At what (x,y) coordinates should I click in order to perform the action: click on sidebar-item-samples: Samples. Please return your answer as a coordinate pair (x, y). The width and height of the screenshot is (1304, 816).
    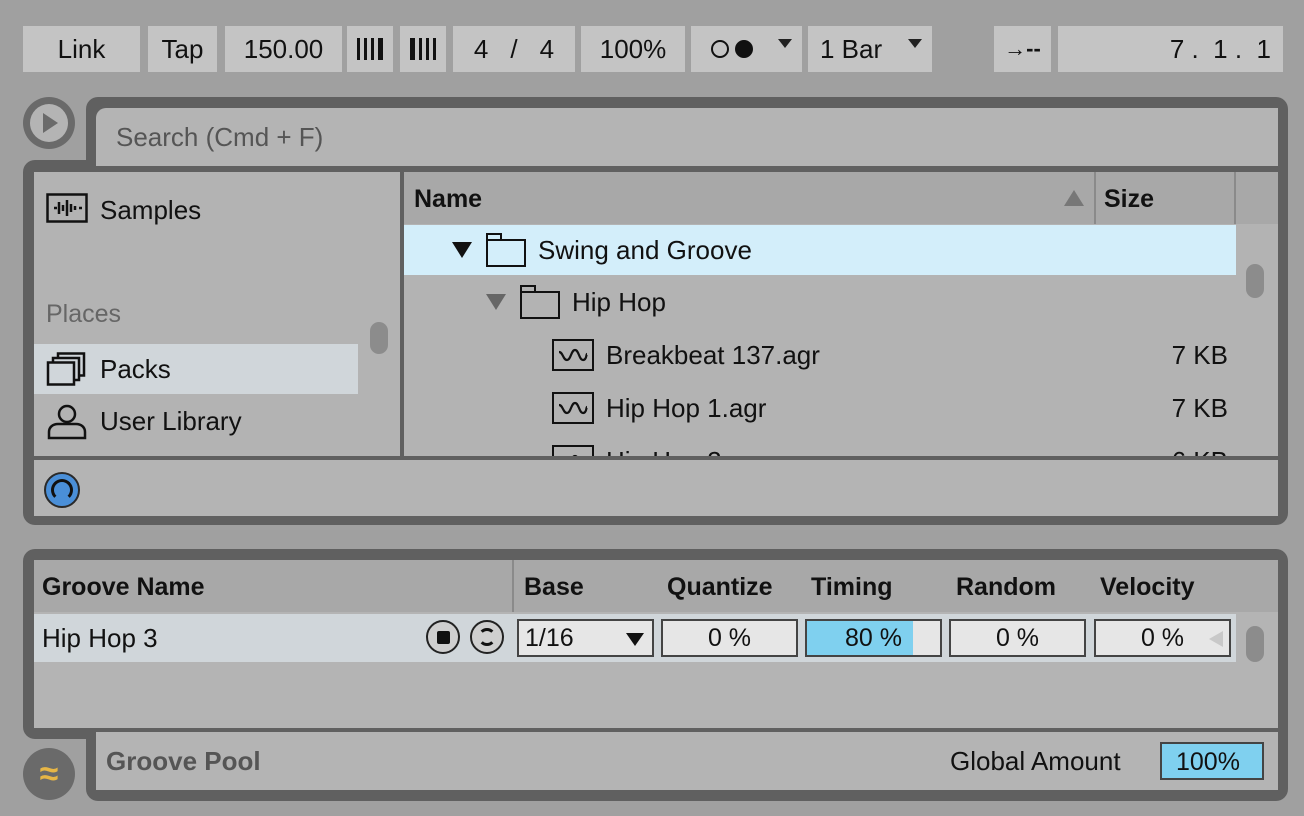
    Looking at the image, I should click on (196, 210).